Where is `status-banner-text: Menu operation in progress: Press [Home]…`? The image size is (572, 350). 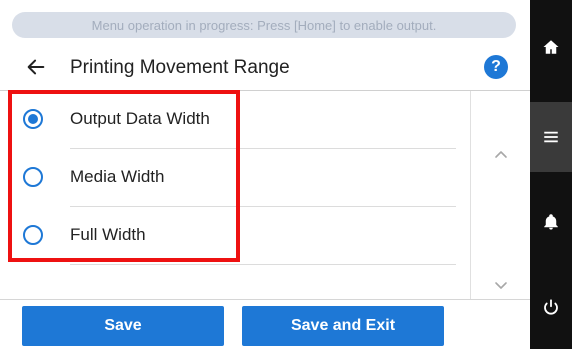
status-banner-text: Menu operation in progress: Press [Home]… is located at coordinates (264, 25).